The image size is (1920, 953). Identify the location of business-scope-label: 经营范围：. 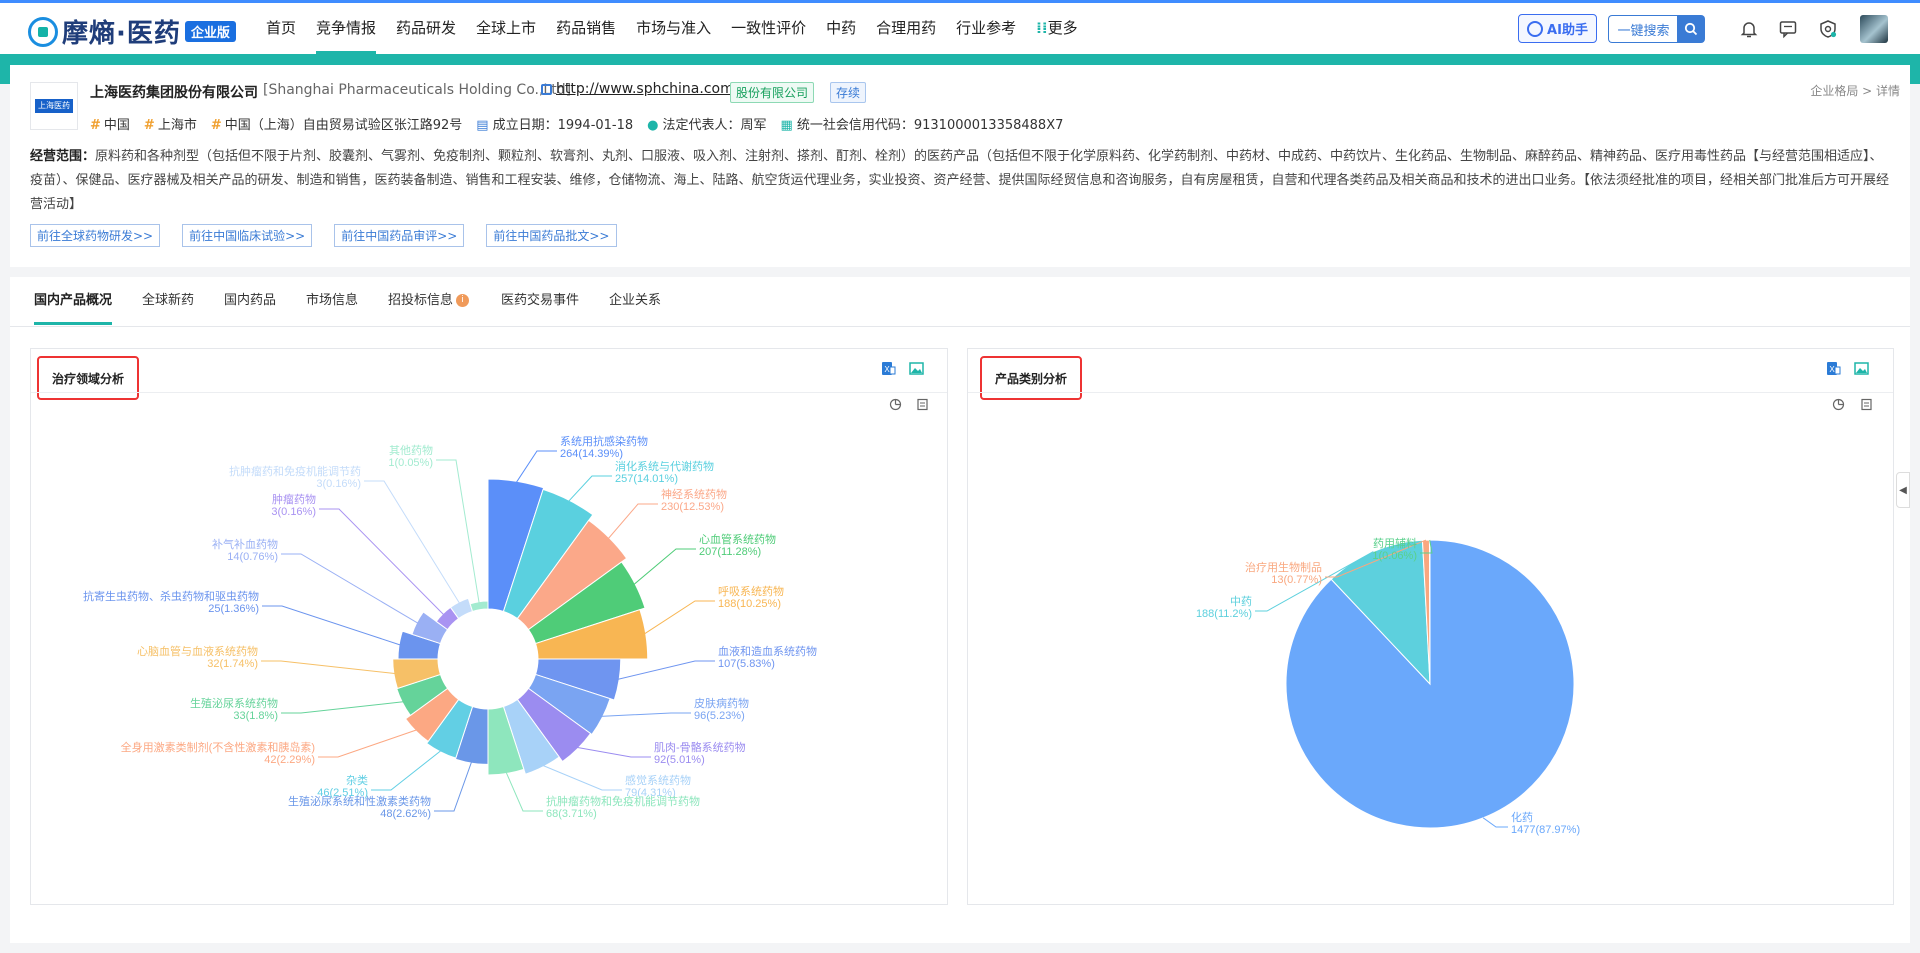
(63, 156).